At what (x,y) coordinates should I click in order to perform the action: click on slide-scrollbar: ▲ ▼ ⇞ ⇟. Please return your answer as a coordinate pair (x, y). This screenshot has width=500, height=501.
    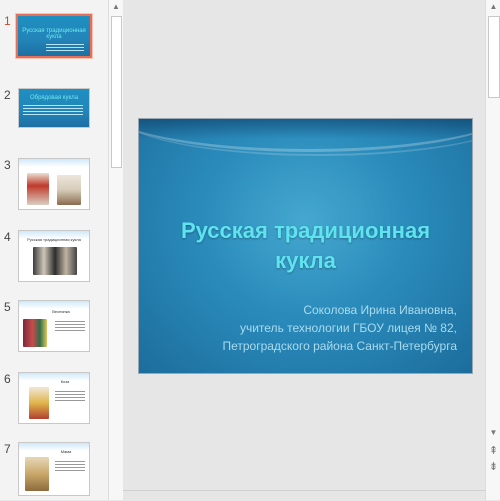
    Looking at the image, I should click on (492, 250).